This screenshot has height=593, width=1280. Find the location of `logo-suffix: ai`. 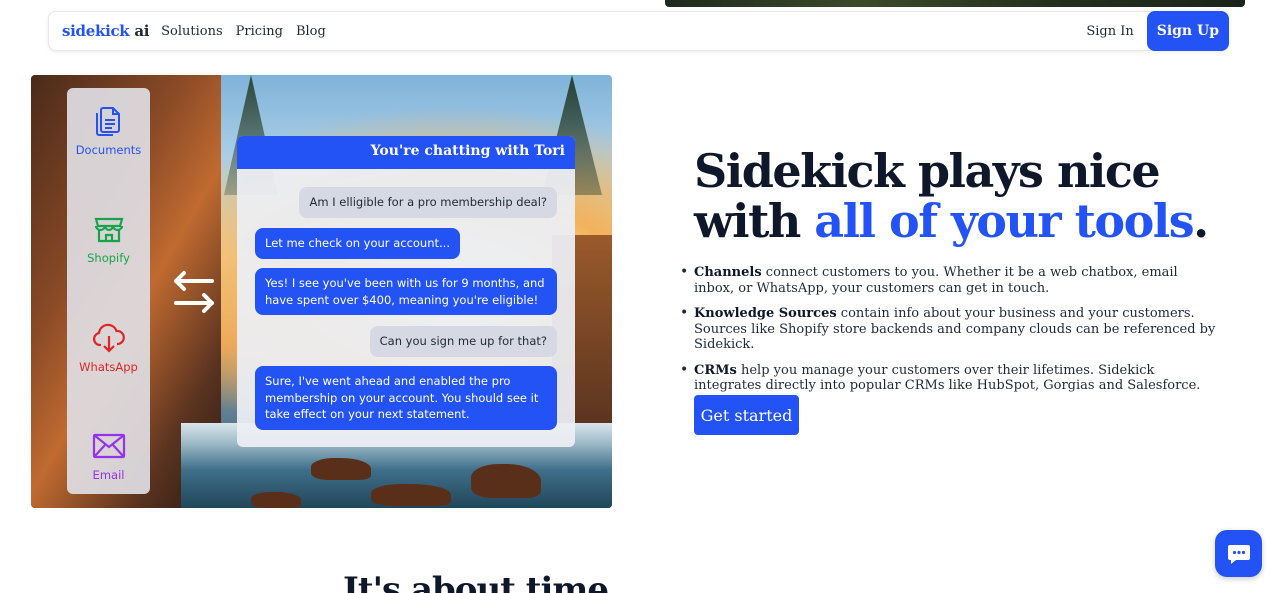

logo-suffix: ai is located at coordinates (139, 31).